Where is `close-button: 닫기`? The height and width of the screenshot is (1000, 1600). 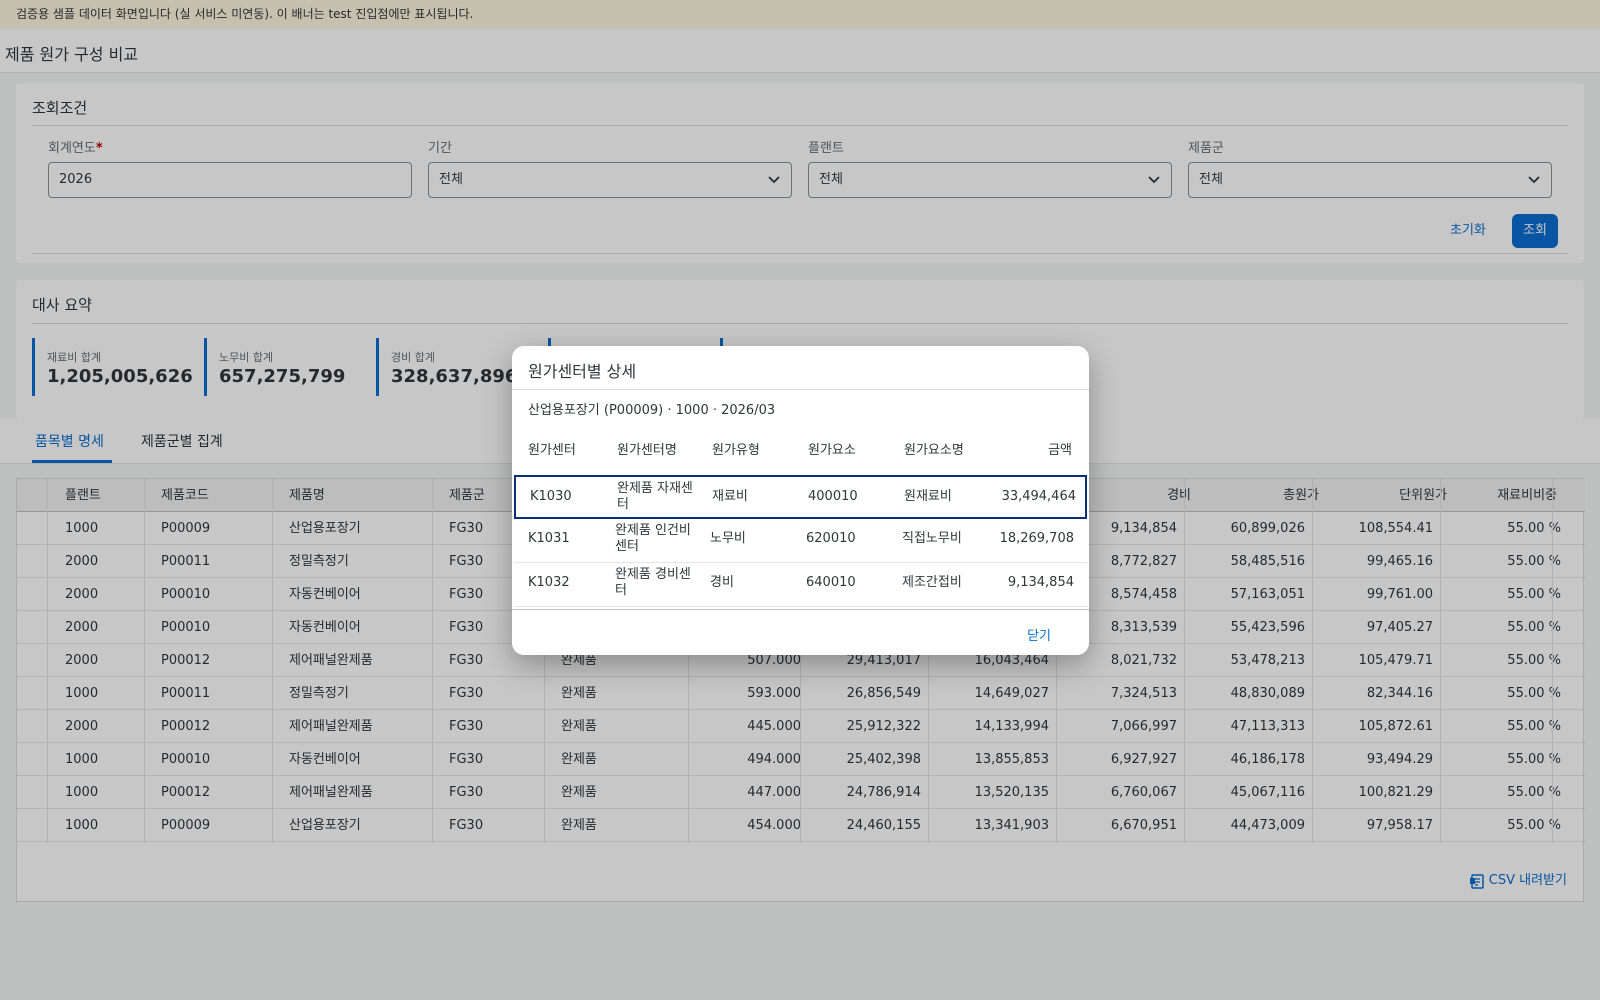
close-button: 닫기 is located at coordinates (1039, 634).